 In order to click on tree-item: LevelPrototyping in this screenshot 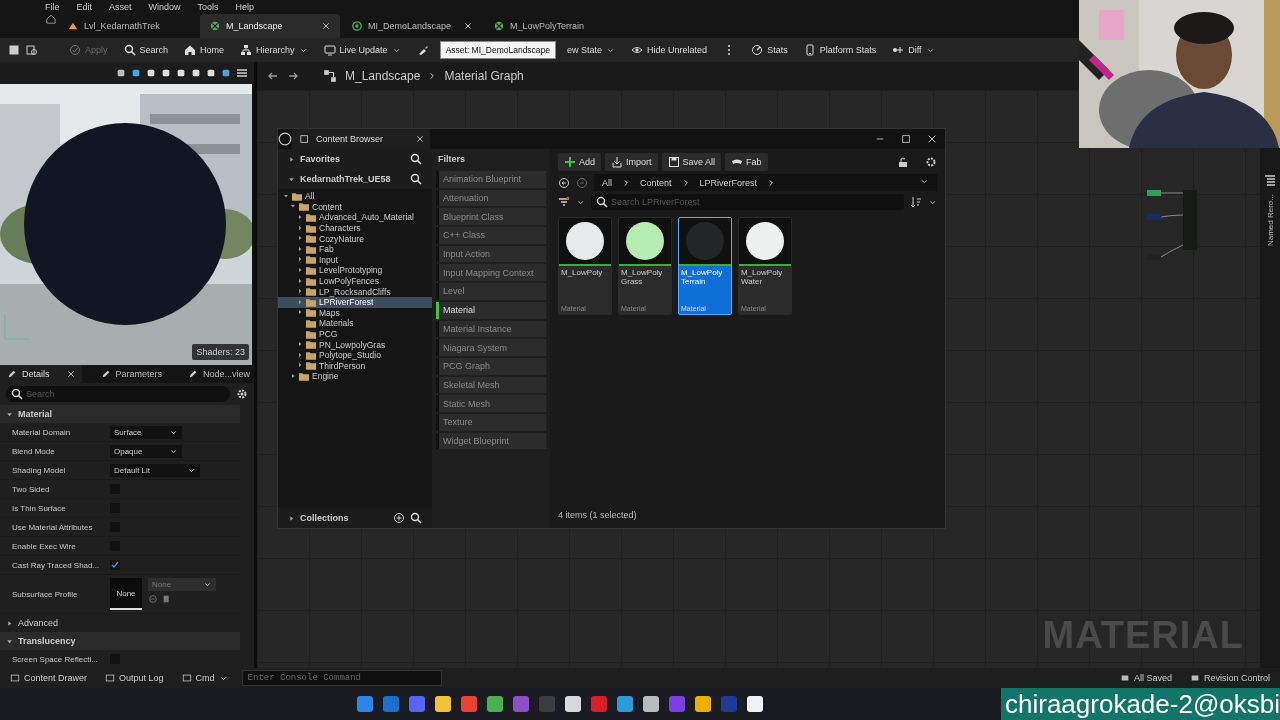, I will do `click(355, 270)`.